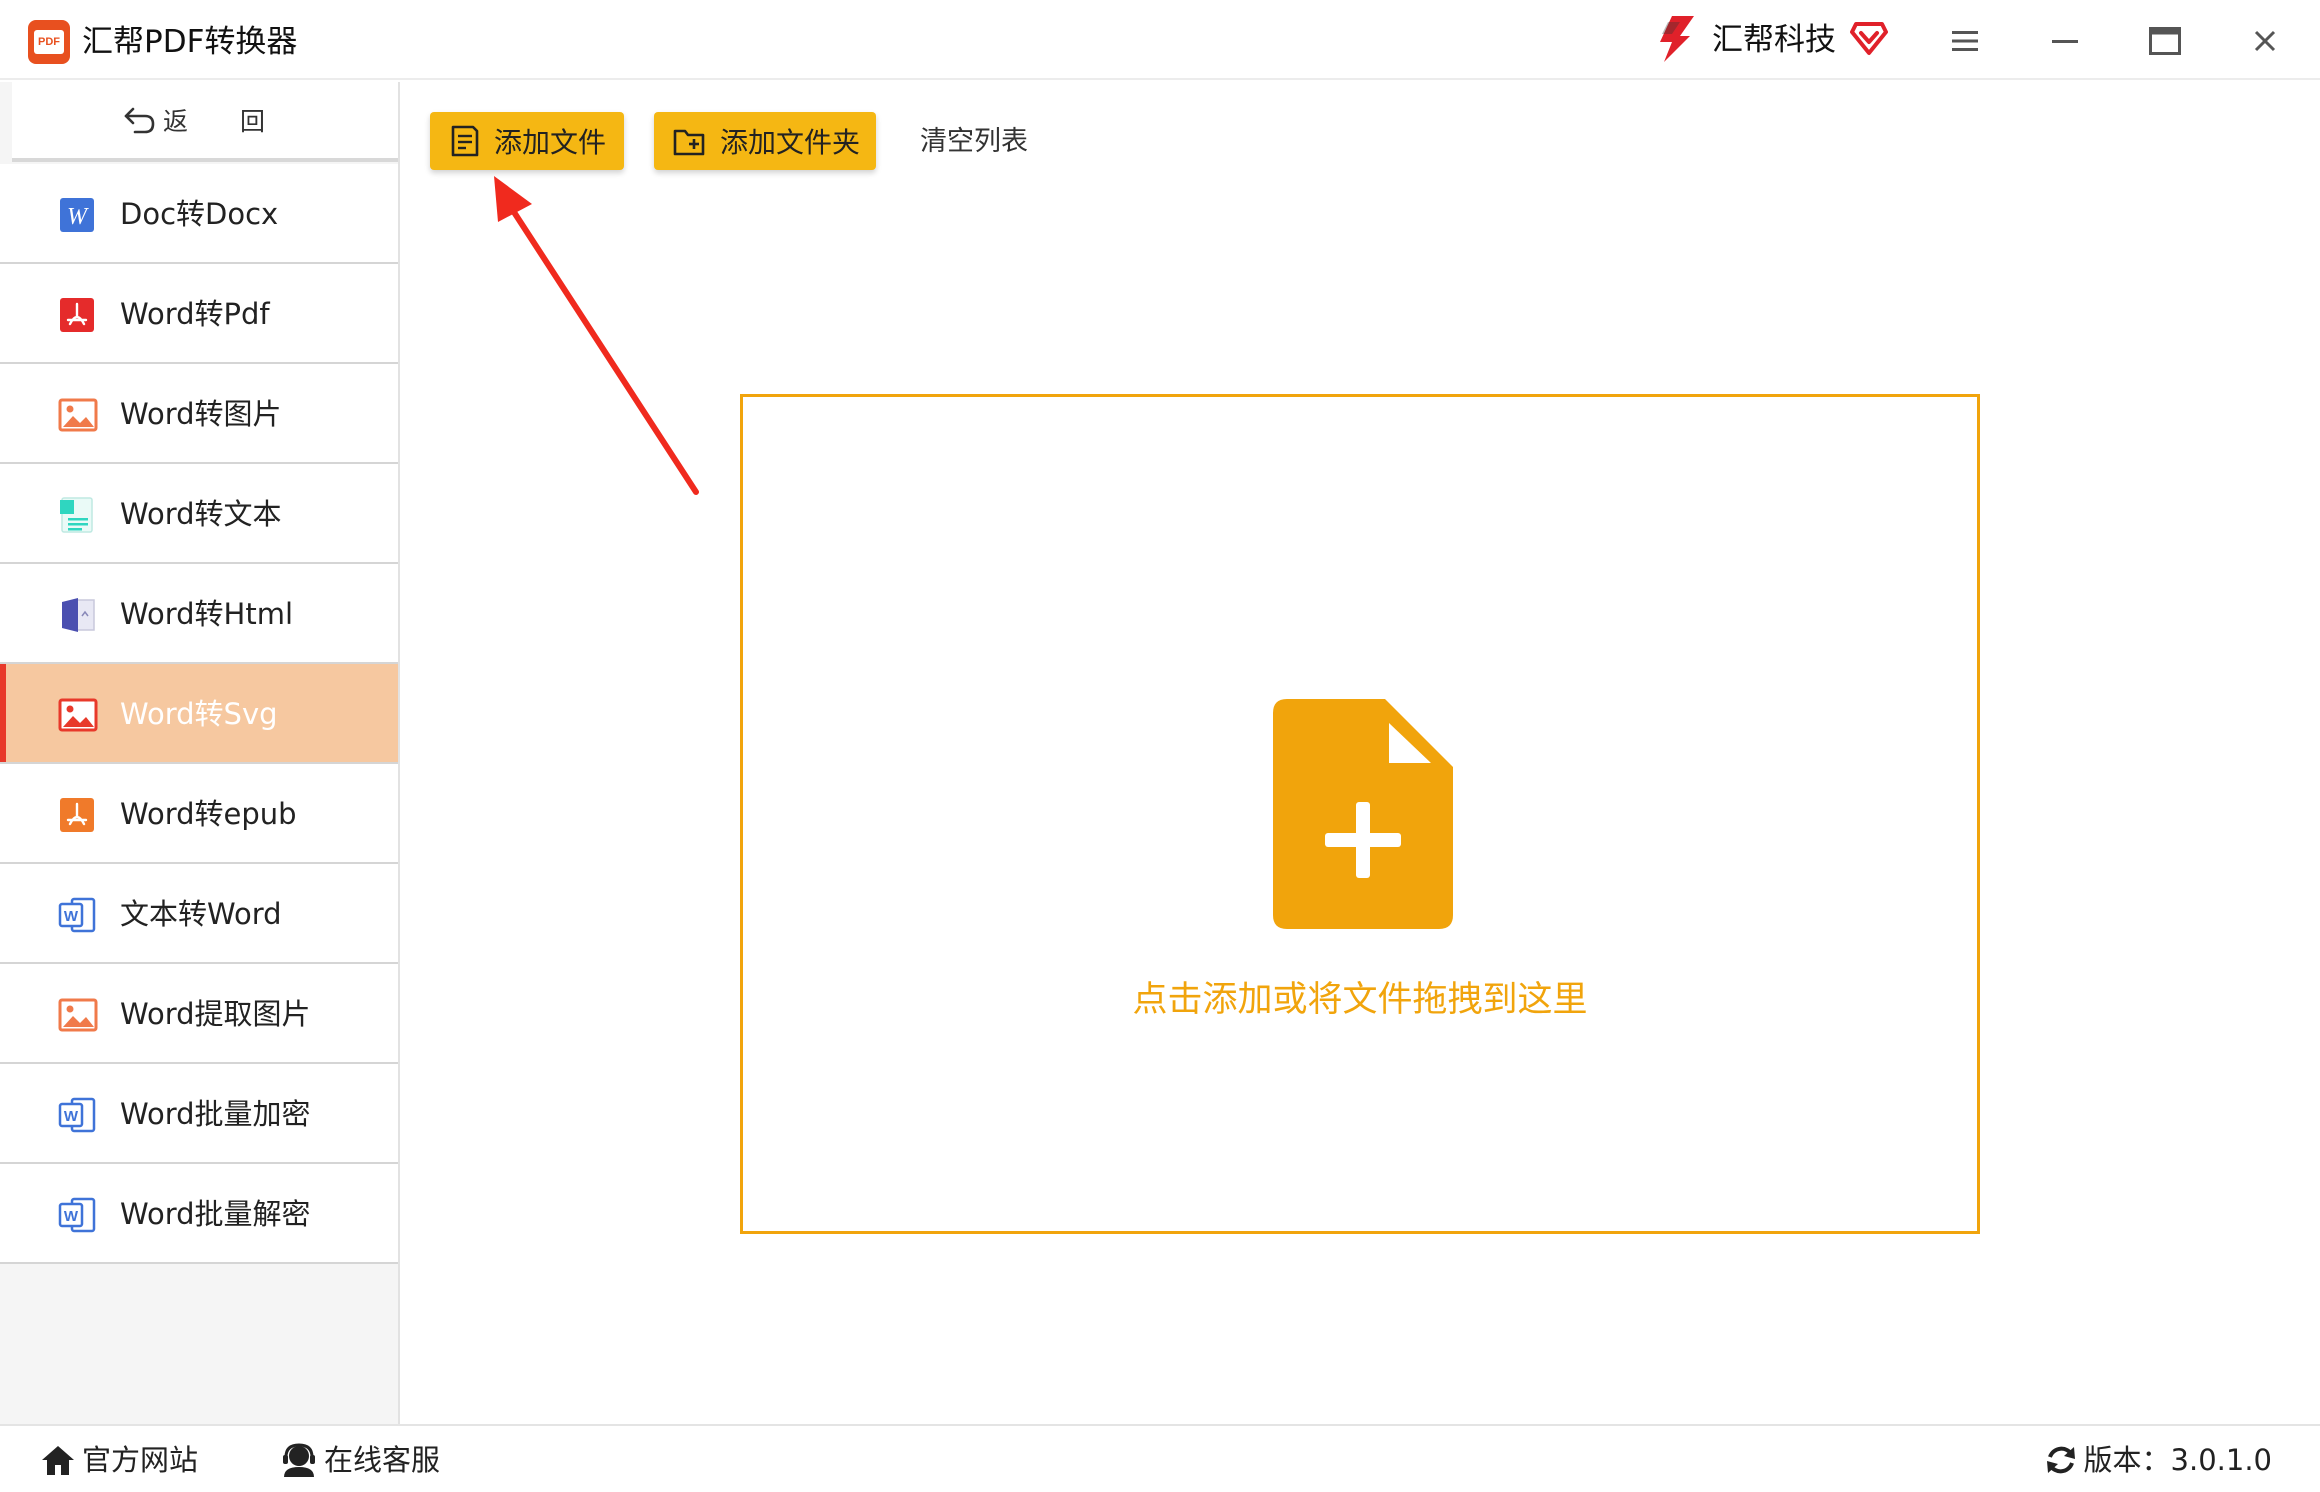  Describe the element at coordinates (77, 815) in the screenshot. I see `epub-icon` at that location.